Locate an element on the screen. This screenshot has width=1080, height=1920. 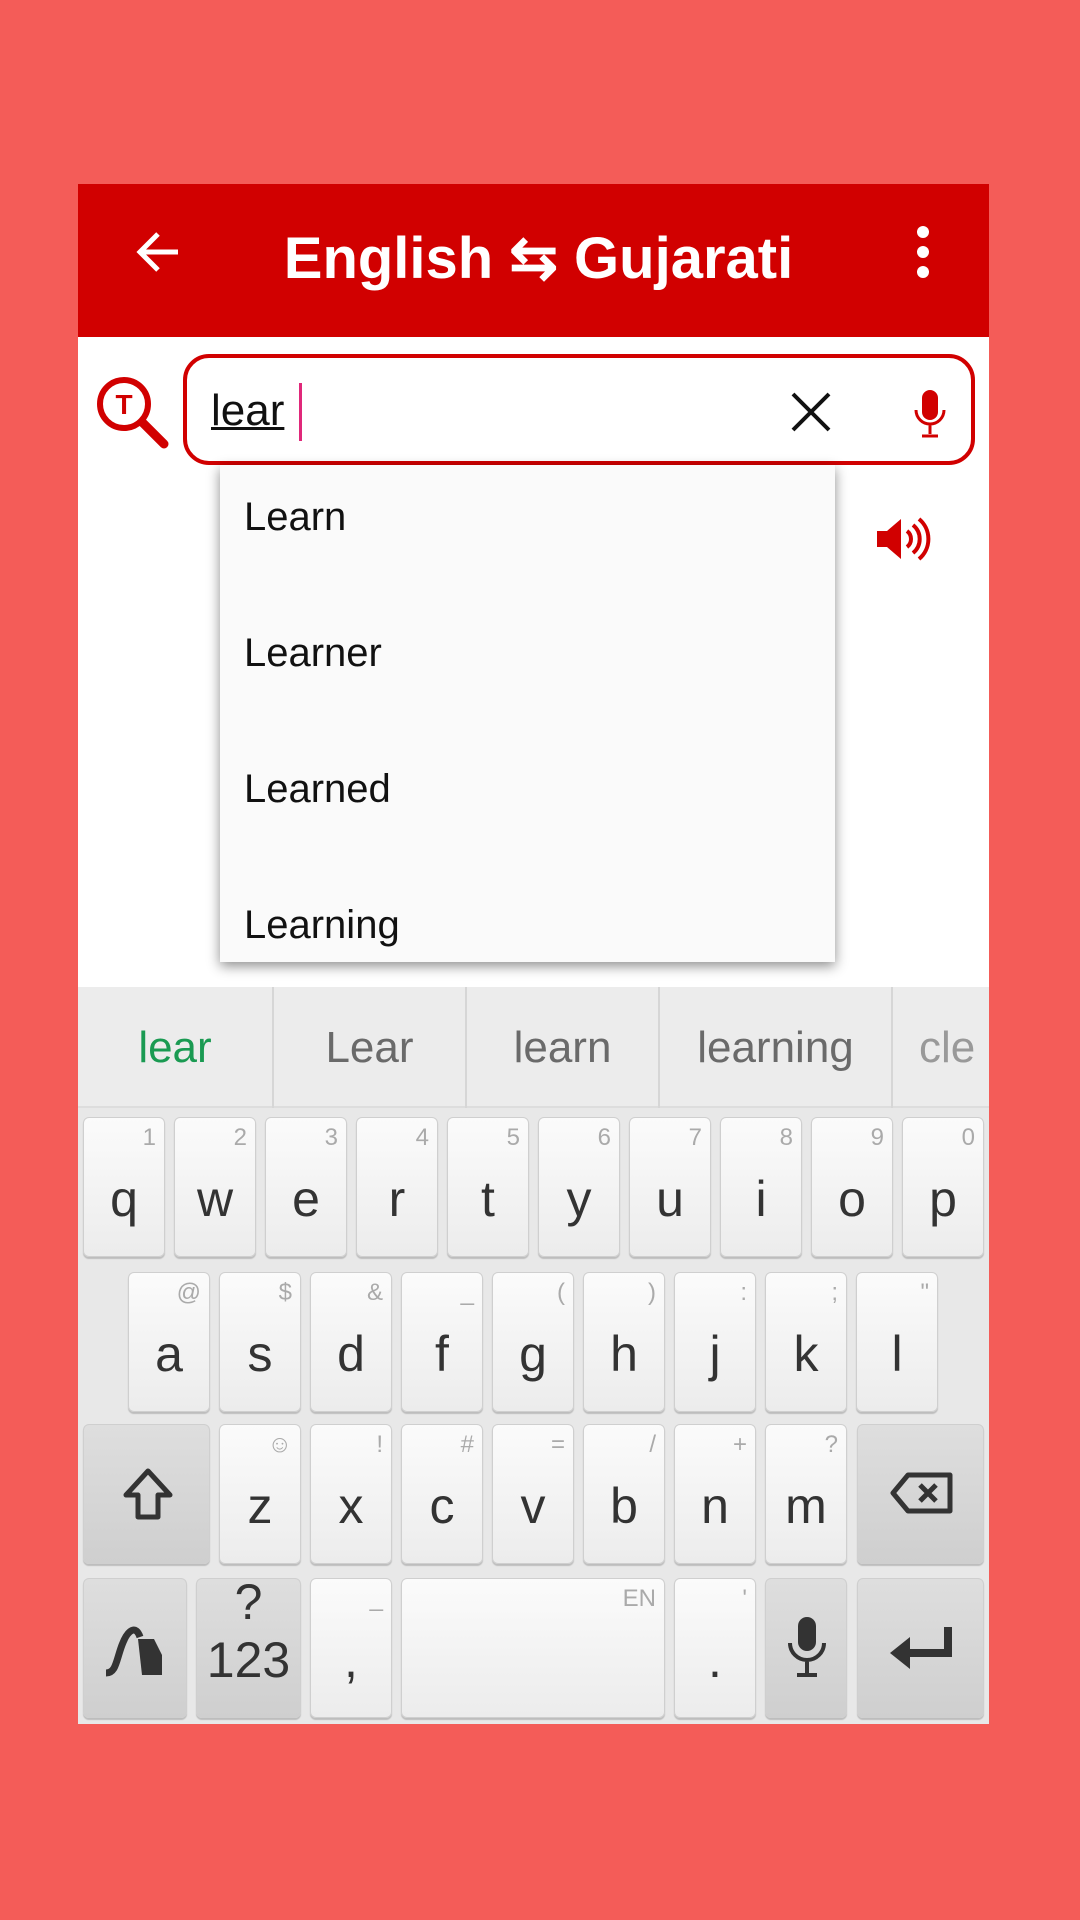
key-hint: " is located at coordinates (924, 1292).